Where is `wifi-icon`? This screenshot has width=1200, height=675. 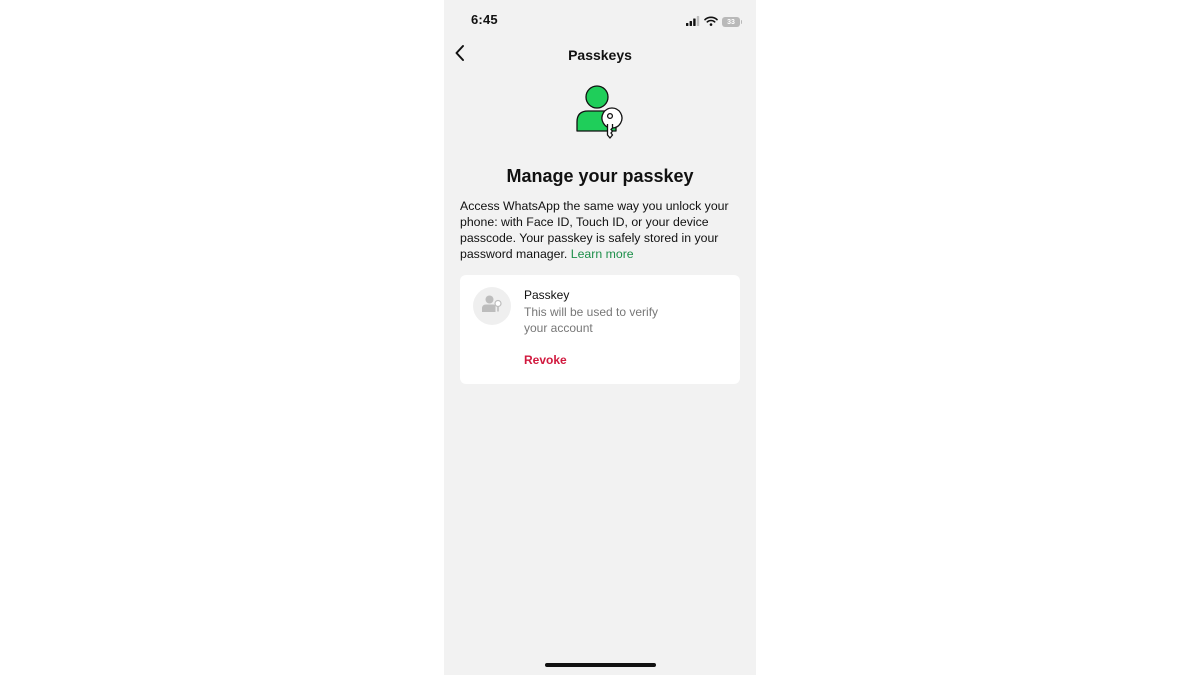 wifi-icon is located at coordinates (711, 22).